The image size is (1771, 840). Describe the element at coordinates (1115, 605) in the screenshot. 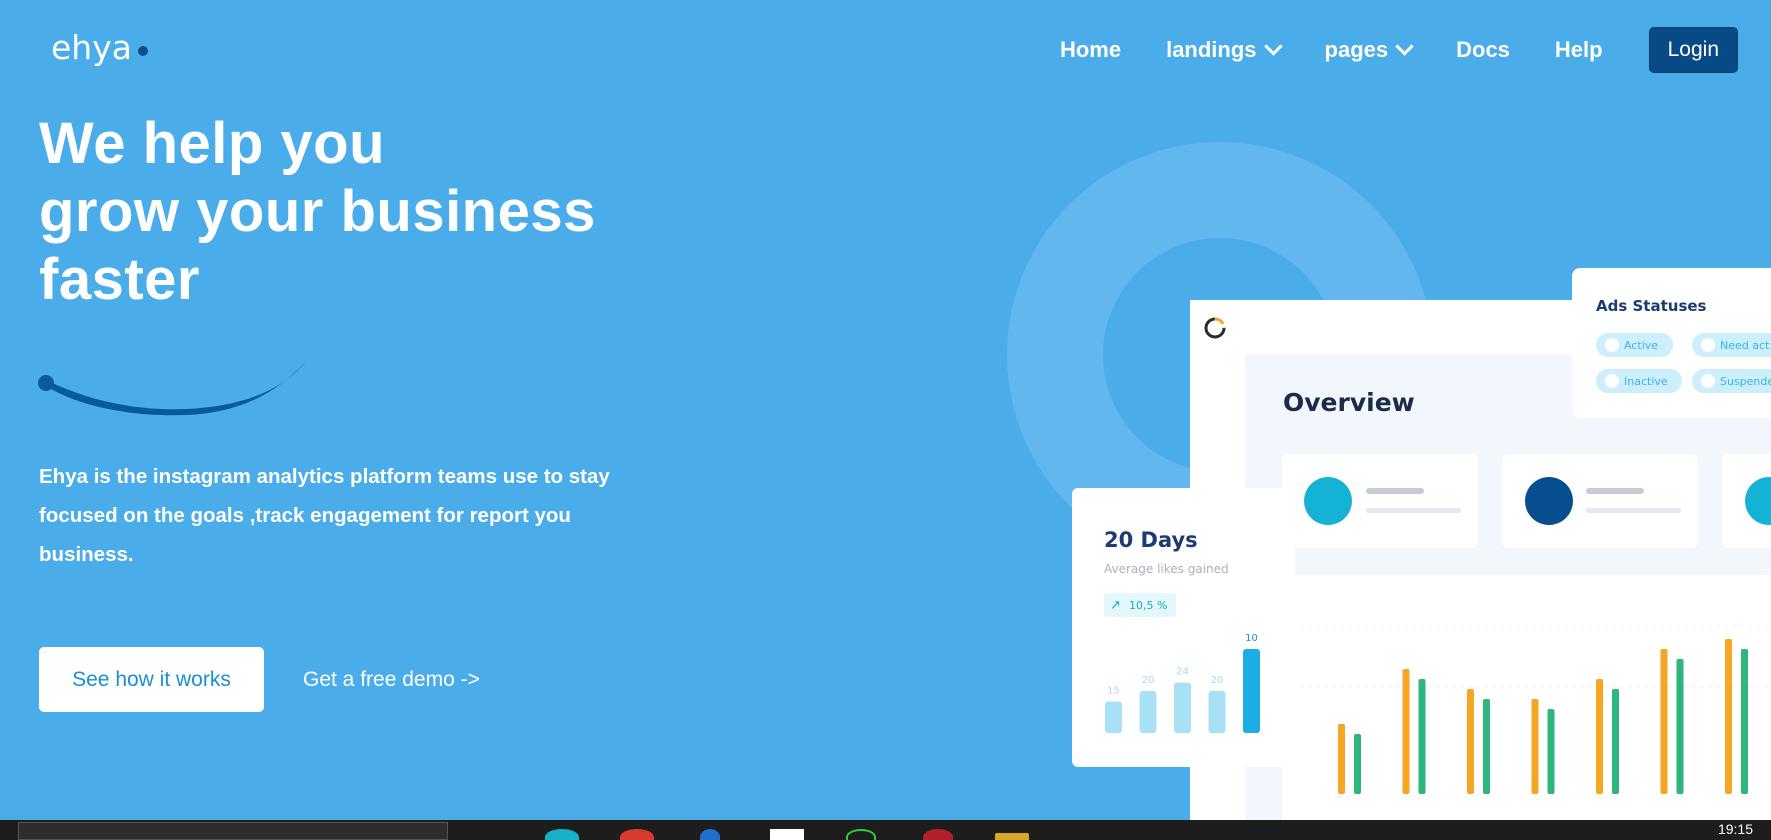

I see `arrow-up-right-icon: ↗` at that location.